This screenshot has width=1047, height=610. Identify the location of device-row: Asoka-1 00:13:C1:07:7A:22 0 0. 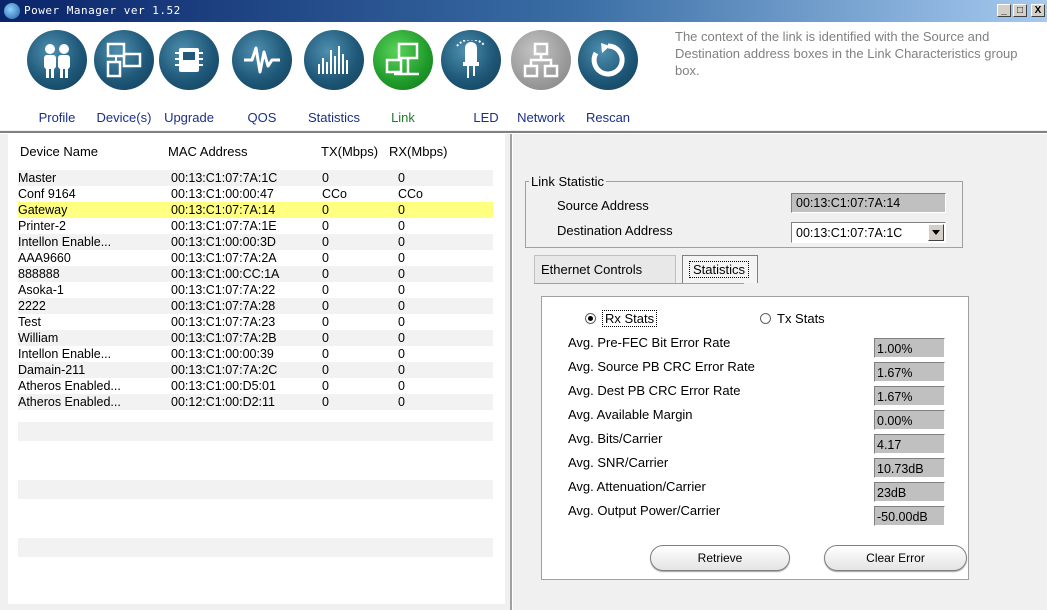
(255, 290).